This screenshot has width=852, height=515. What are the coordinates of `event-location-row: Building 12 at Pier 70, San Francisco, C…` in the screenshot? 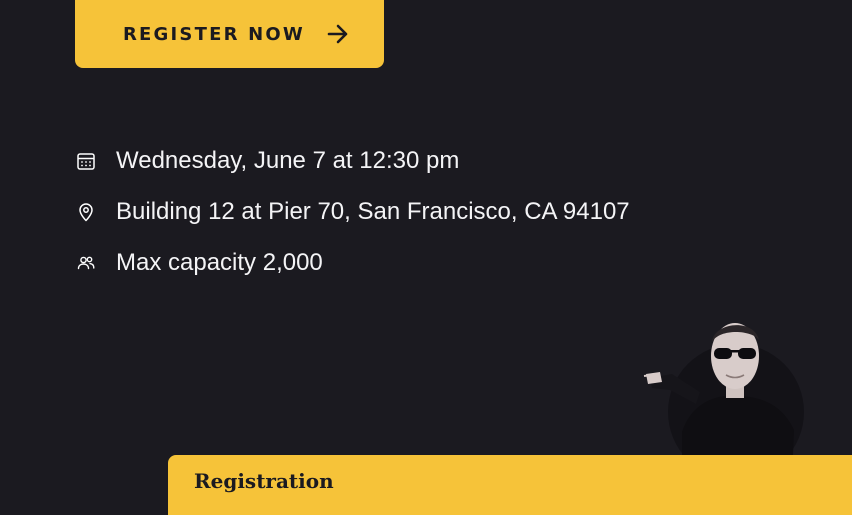 It's located at (353, 212).